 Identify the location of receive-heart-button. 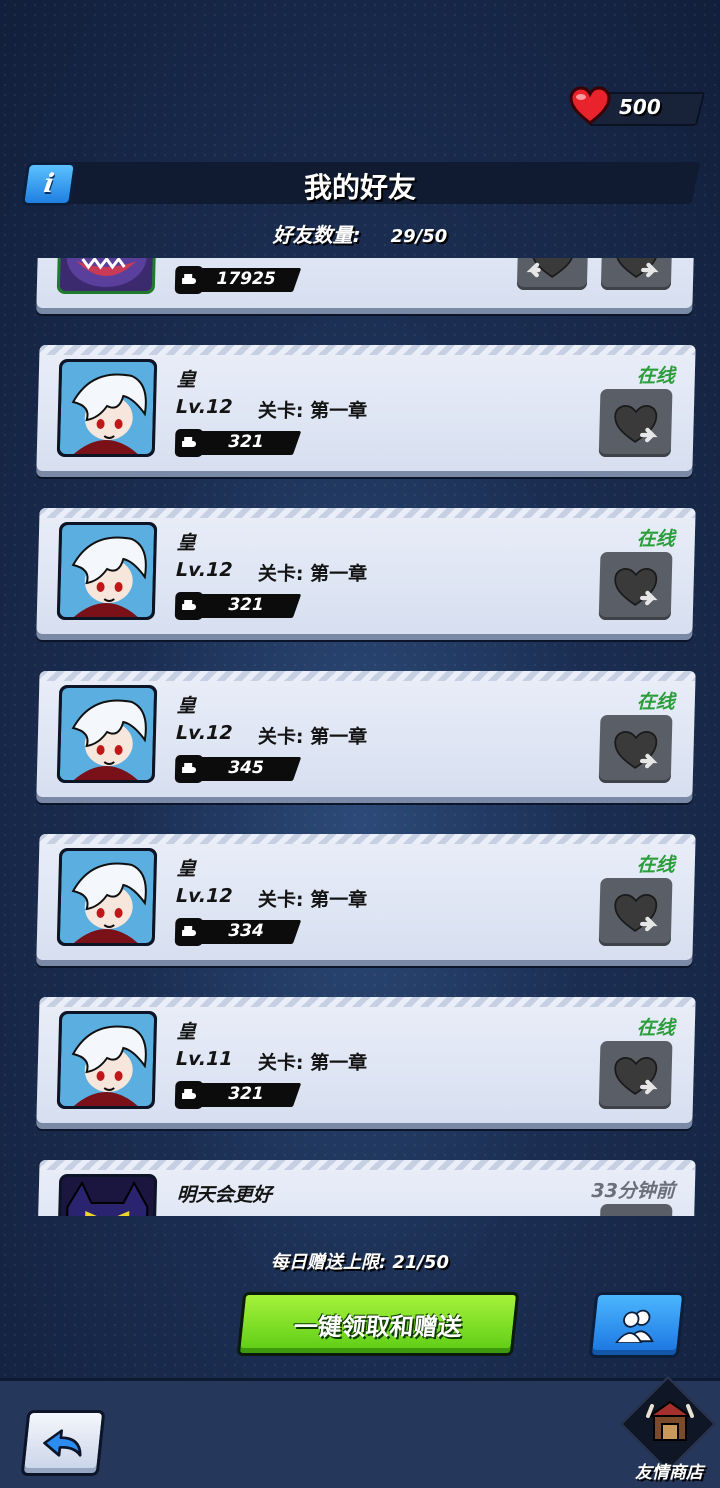
(552, 274).